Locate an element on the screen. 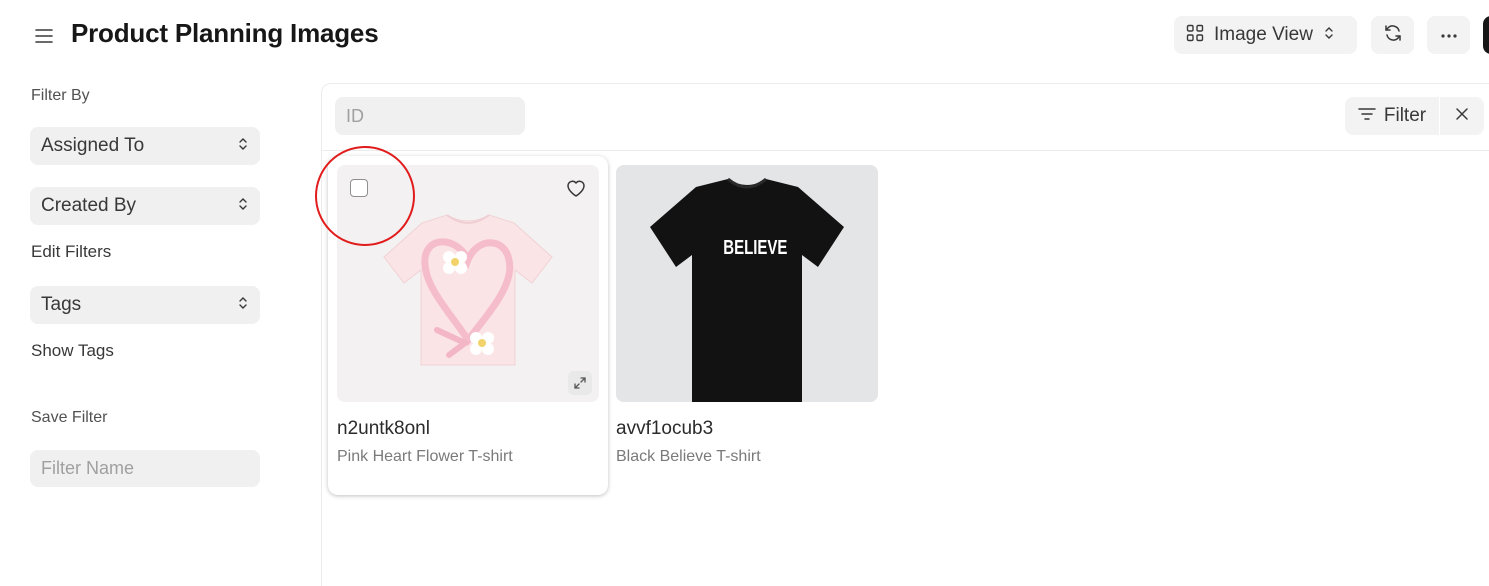 The width and height of the screenshot is (1489, 586). tags-select: Tags is located at coordinates (145, 305).